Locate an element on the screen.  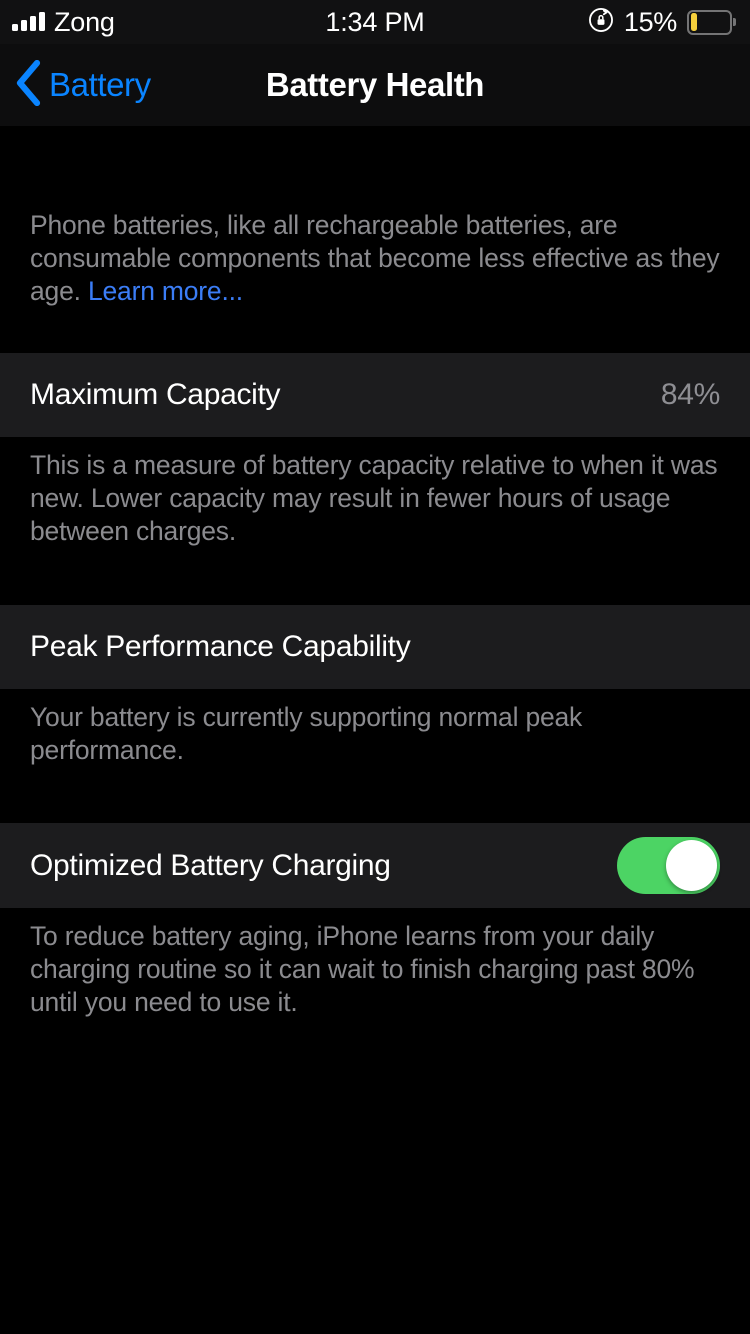
chevron-left-icon is located at coordinates (28, 85).